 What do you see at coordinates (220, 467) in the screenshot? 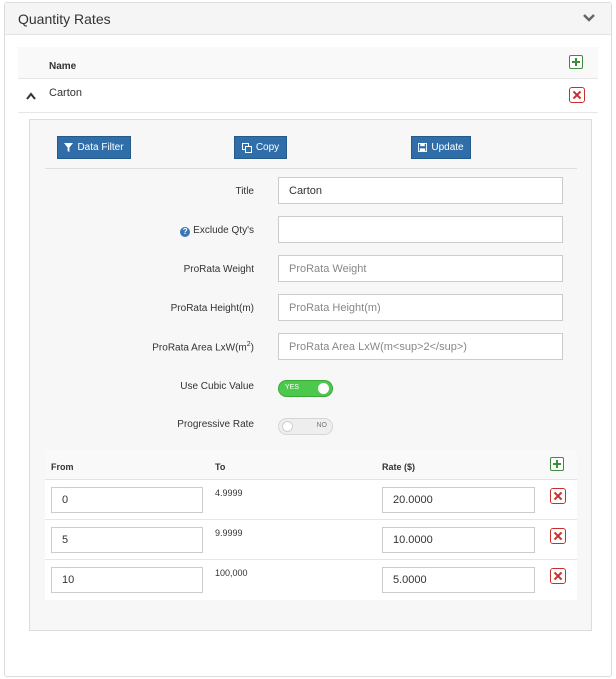
I see `to-column-header: To` at bounding box center [220, 467].